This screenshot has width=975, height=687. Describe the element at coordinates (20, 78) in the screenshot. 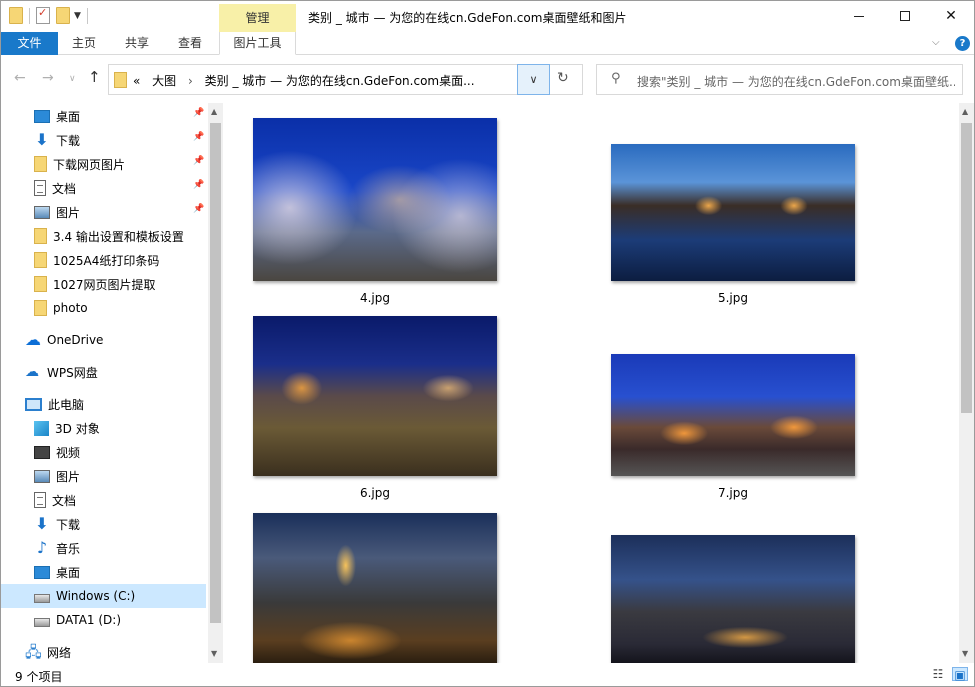

I see `back-arrow-icon: ←` at that location.